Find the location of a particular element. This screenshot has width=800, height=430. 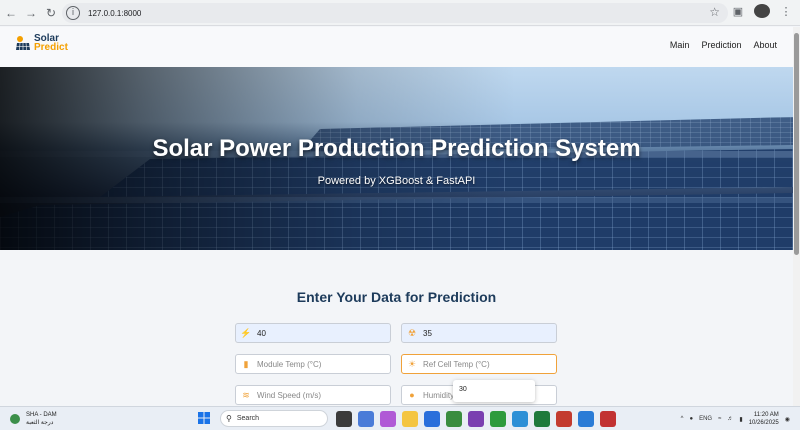

xbox-icon is located at coordinates (498, 419).